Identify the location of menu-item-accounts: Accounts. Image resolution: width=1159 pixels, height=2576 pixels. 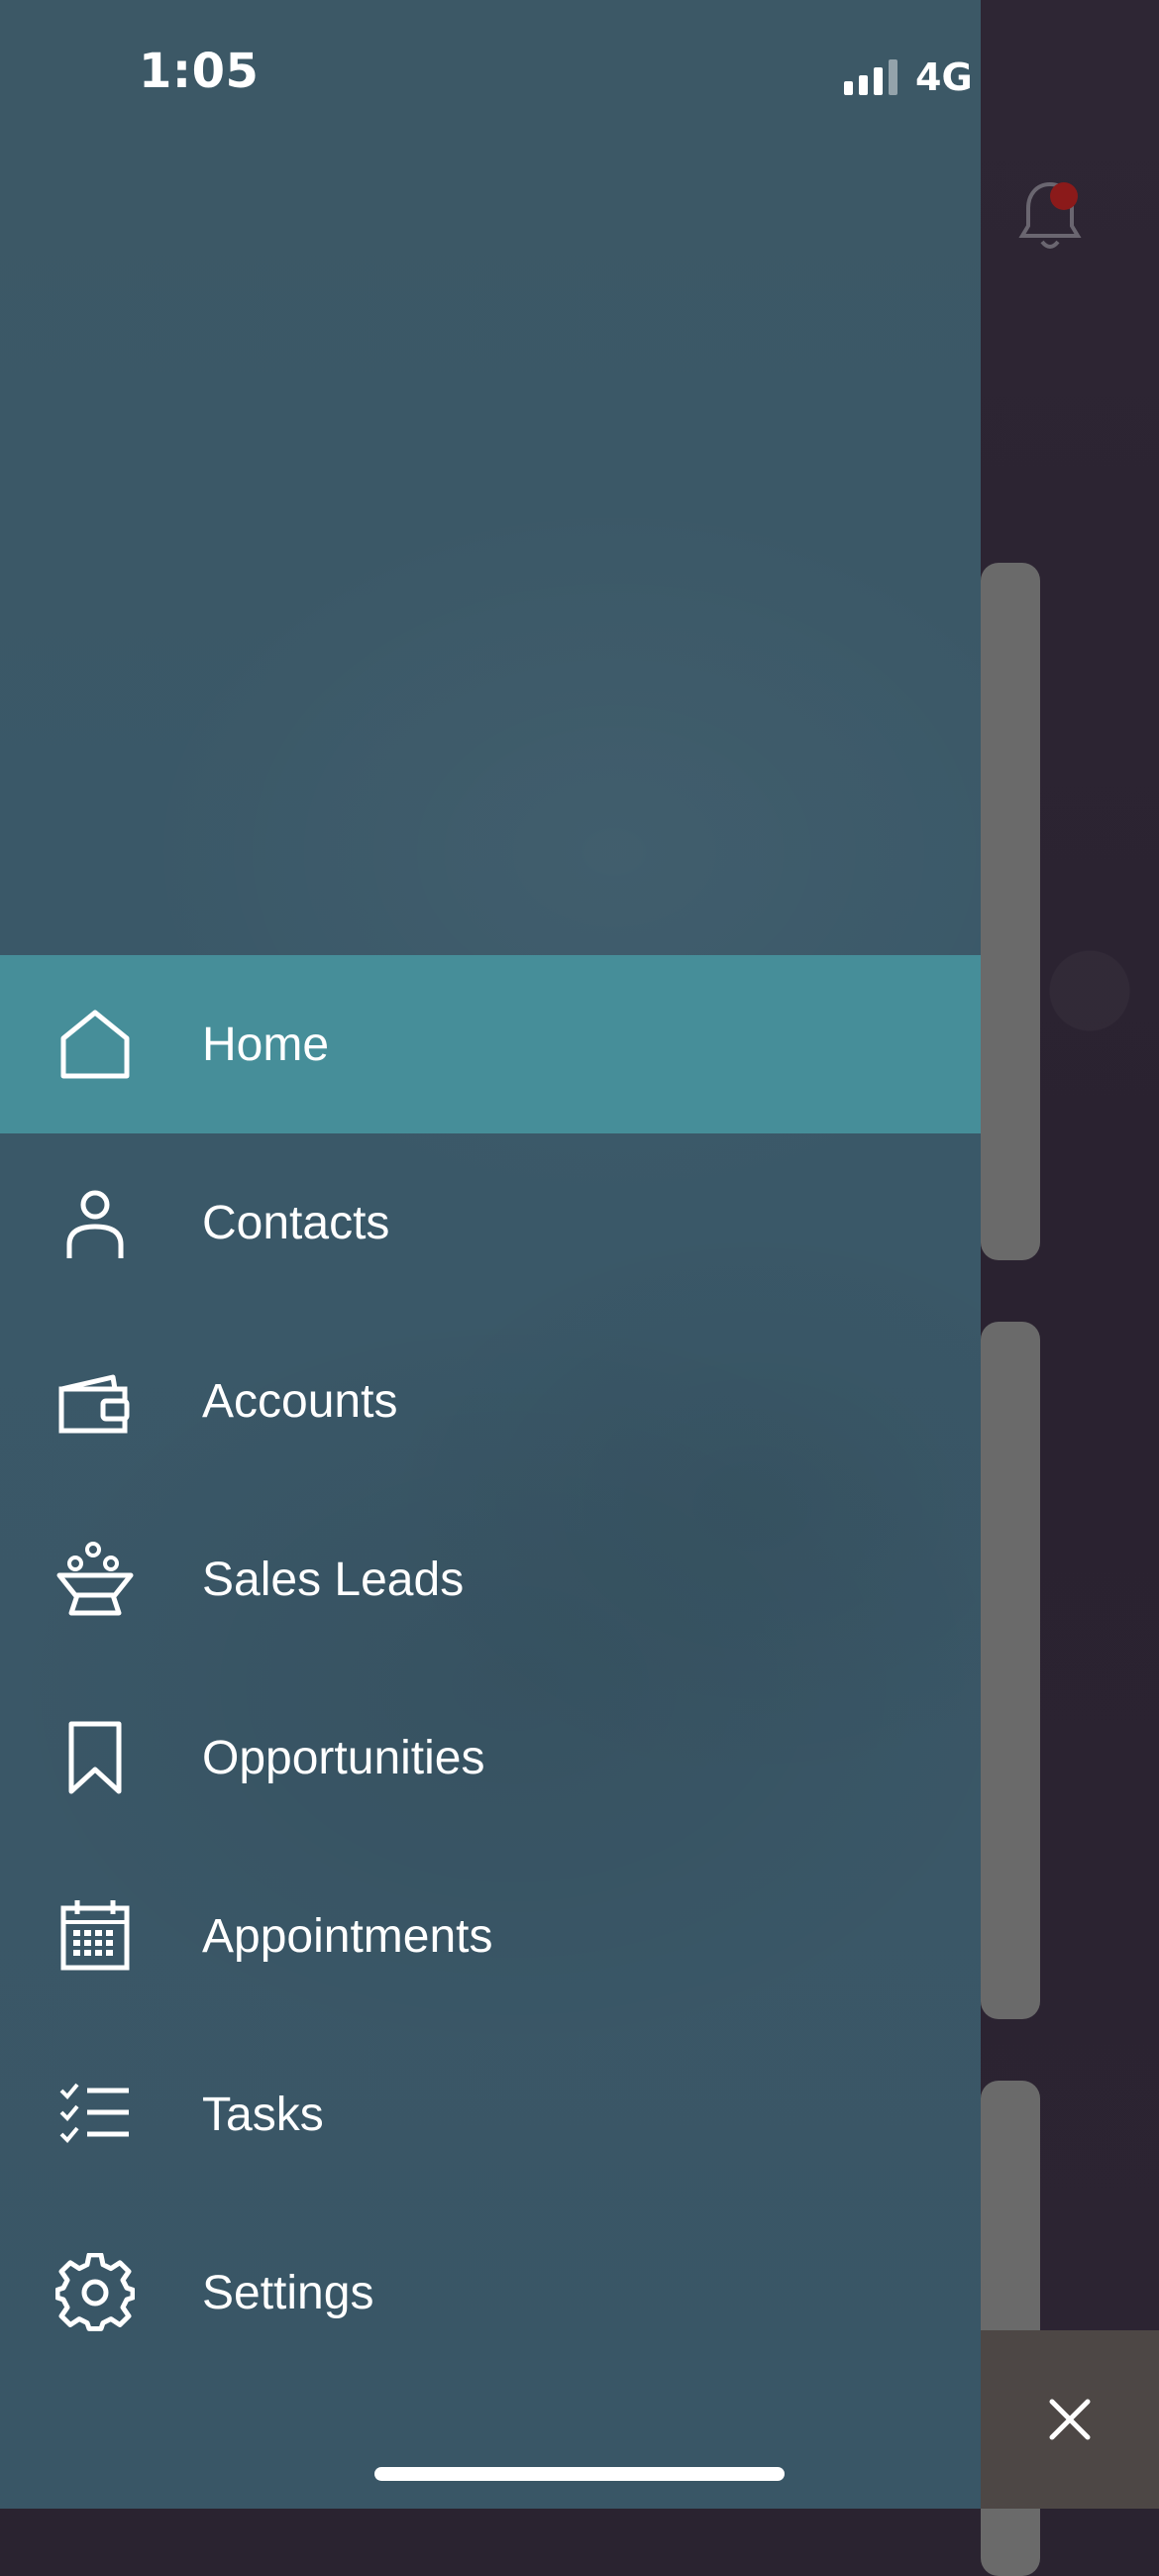
(490, 1401).